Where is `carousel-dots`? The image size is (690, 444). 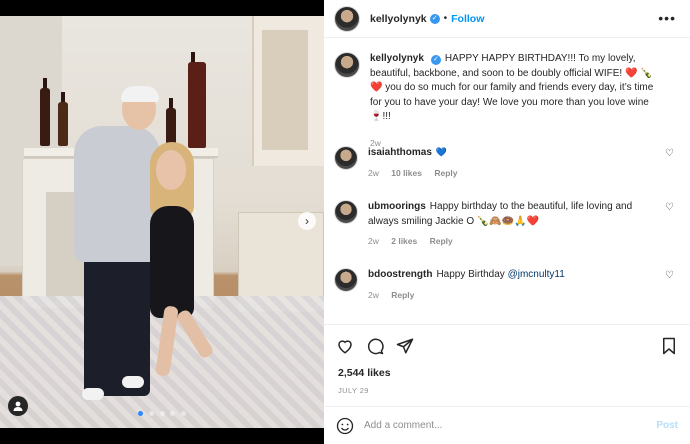 carousel-dots is located at coordinates (162, 413).